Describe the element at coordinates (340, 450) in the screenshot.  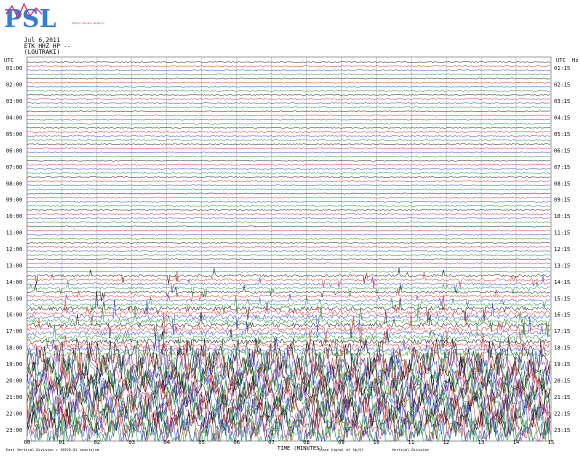
I see `footer-middle-note: Trace Signal of Sb/Sf` at that location.